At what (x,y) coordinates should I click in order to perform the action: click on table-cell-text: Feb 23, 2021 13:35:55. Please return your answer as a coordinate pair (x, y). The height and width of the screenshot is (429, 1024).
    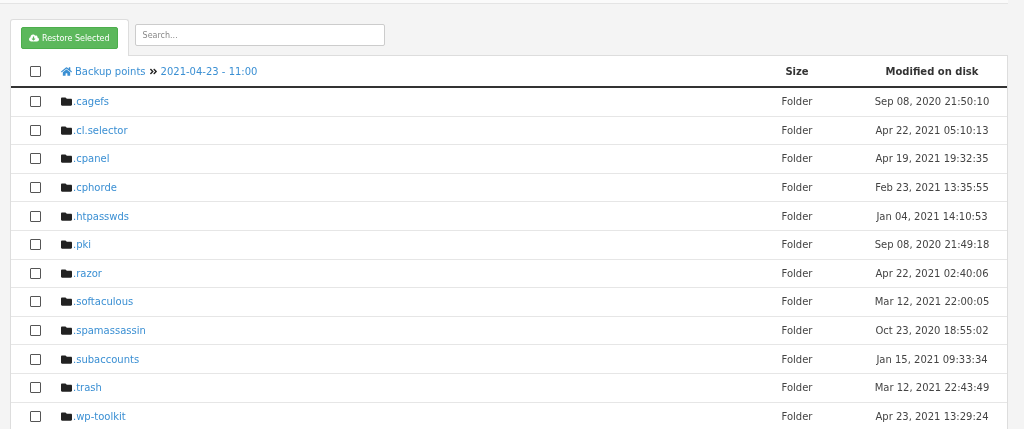
    Looking at the image, I should click on (932, 188).